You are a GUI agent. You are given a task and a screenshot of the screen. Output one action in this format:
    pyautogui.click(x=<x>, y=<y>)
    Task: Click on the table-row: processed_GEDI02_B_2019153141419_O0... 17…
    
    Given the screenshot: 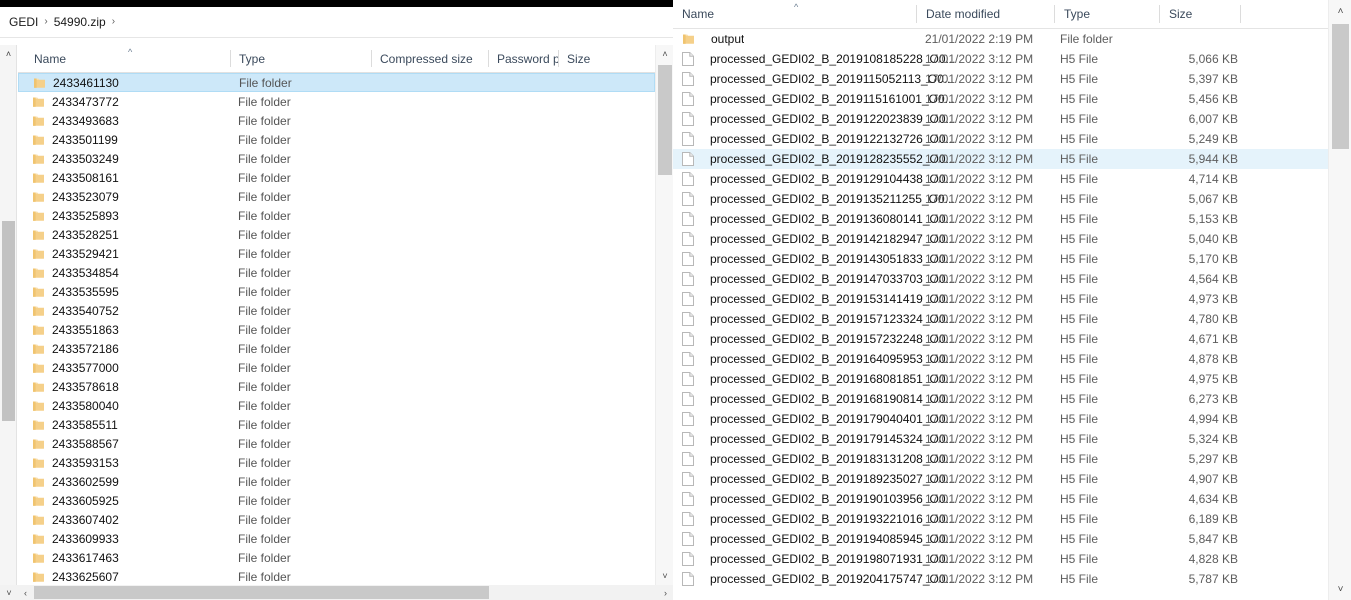 What is the action you would take?
    pyautogui.click(x=1000, y=299)
    